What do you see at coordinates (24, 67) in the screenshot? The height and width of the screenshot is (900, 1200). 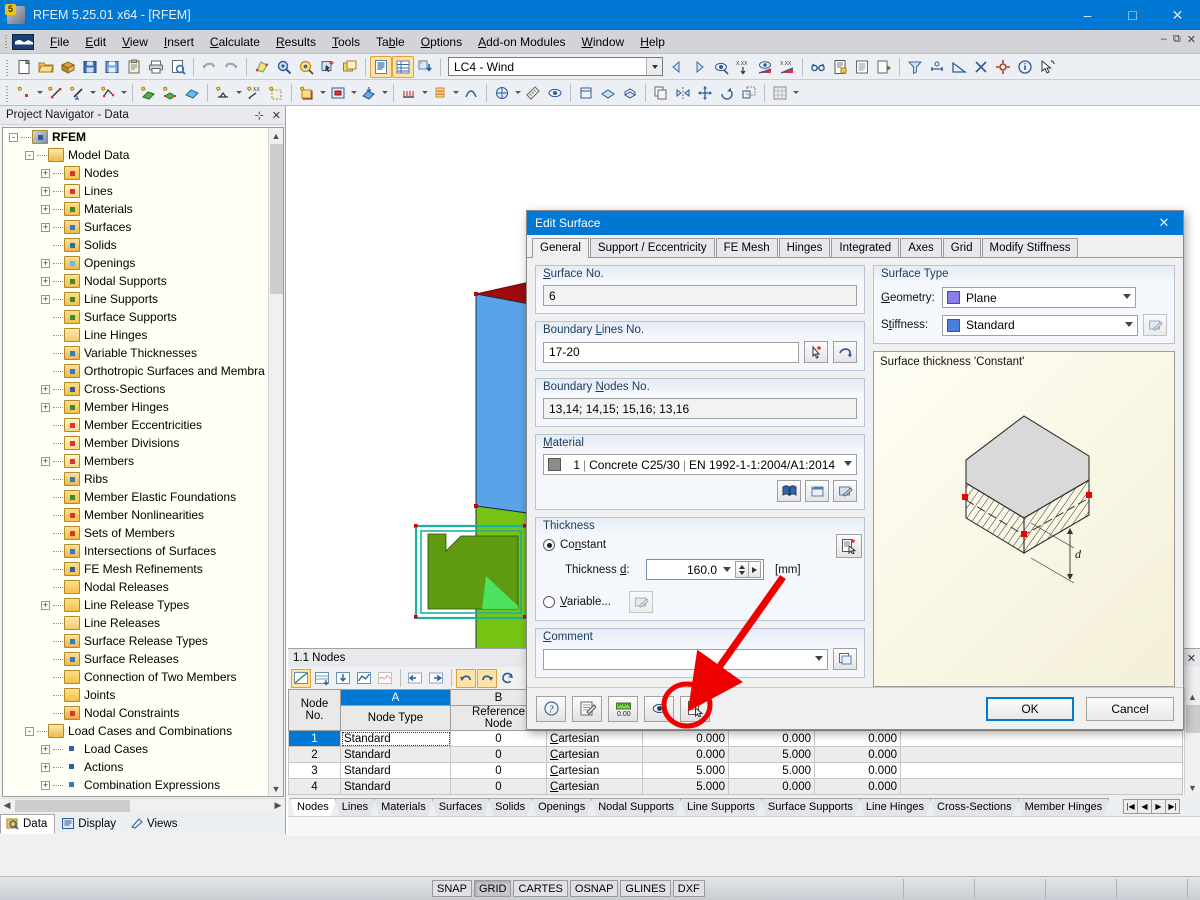 I see `new-file-icon` at bounding box center [24, 67].